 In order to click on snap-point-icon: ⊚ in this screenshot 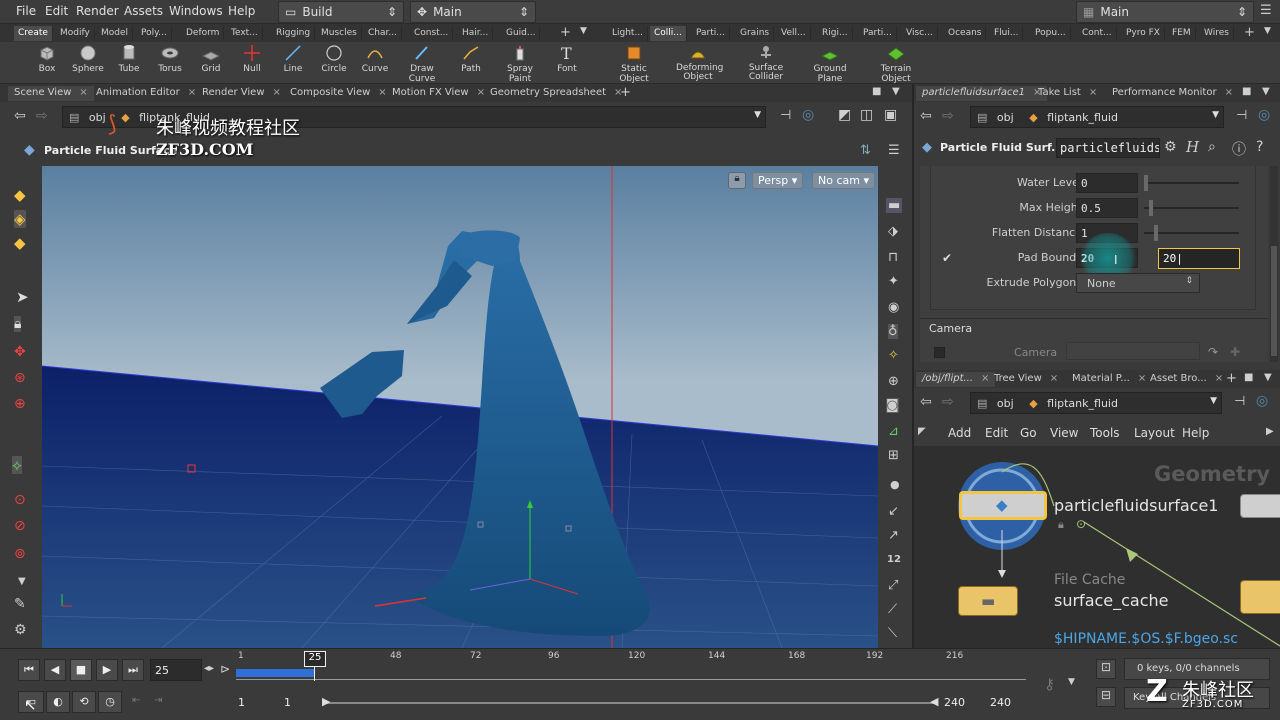, I will do `click(20, 554)`.